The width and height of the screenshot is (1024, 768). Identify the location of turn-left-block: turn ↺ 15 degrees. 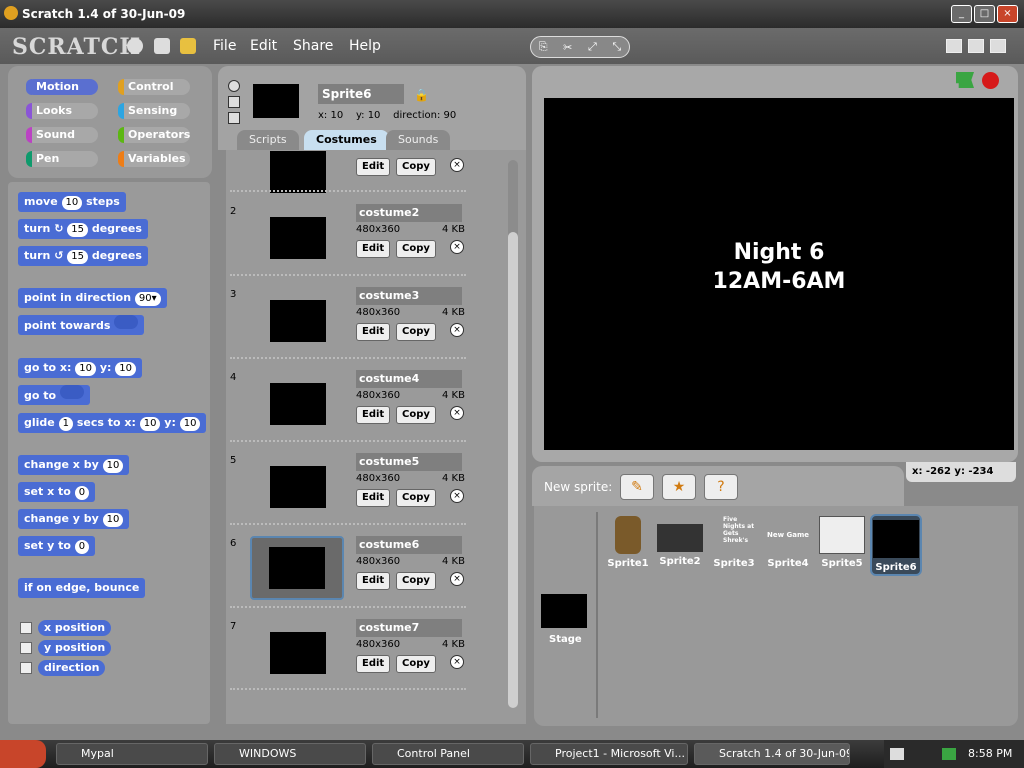
(83, 256).